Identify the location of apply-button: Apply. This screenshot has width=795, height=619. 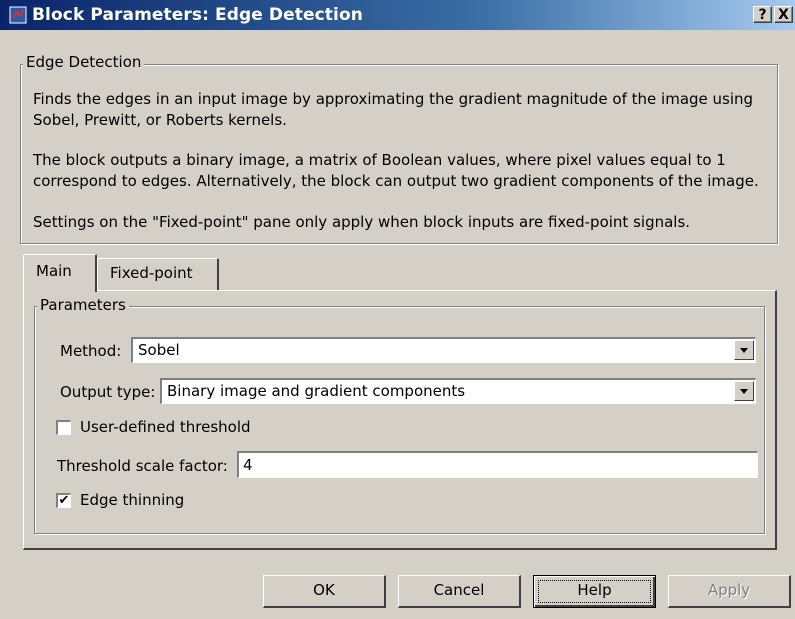
(729, 591).